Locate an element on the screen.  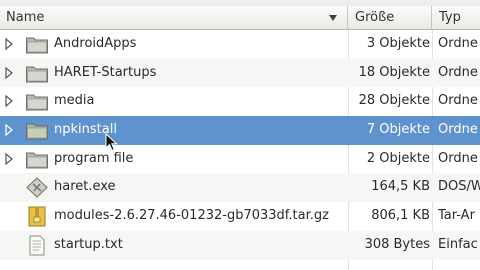
file-size: 806,1 KB is located at coordinates (400, 216).